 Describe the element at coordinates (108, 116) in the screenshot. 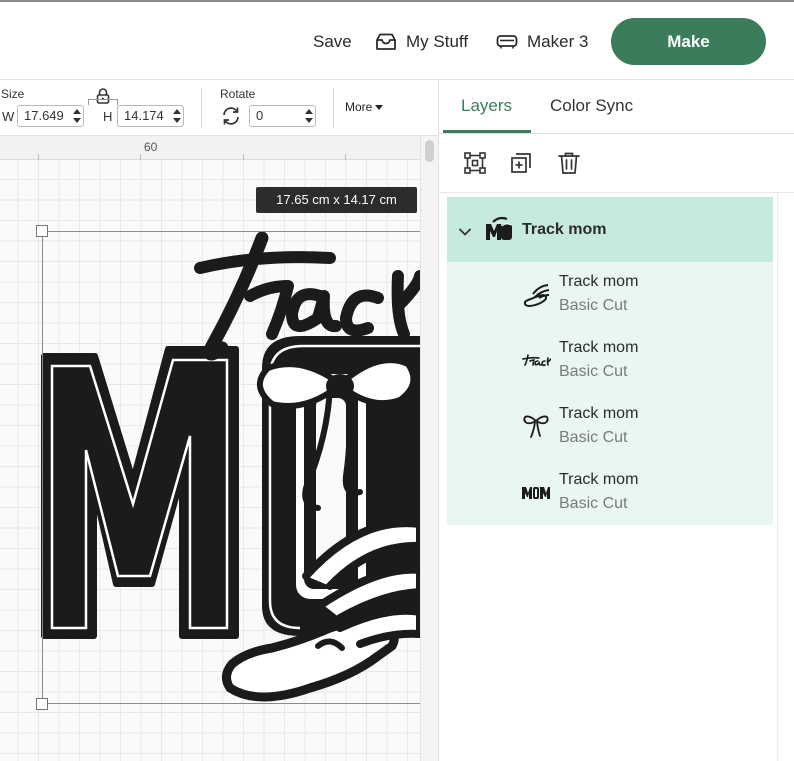

I see `height-prefix: H` at that location.